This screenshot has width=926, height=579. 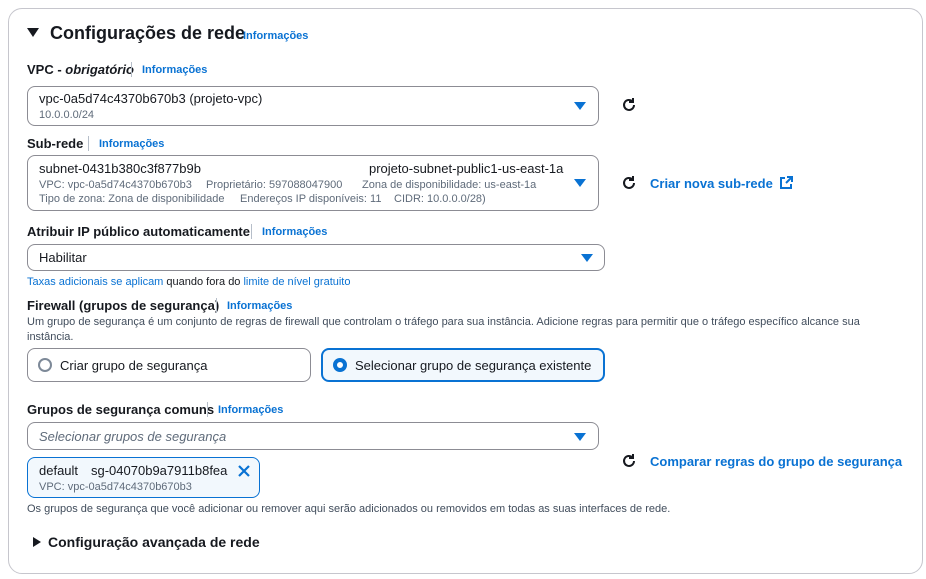 What do you see at coordinates (722, 183) in the screenshot?
I see `create-subnet-link: Criar nova sub-rede` at bounding box center [722, 183].